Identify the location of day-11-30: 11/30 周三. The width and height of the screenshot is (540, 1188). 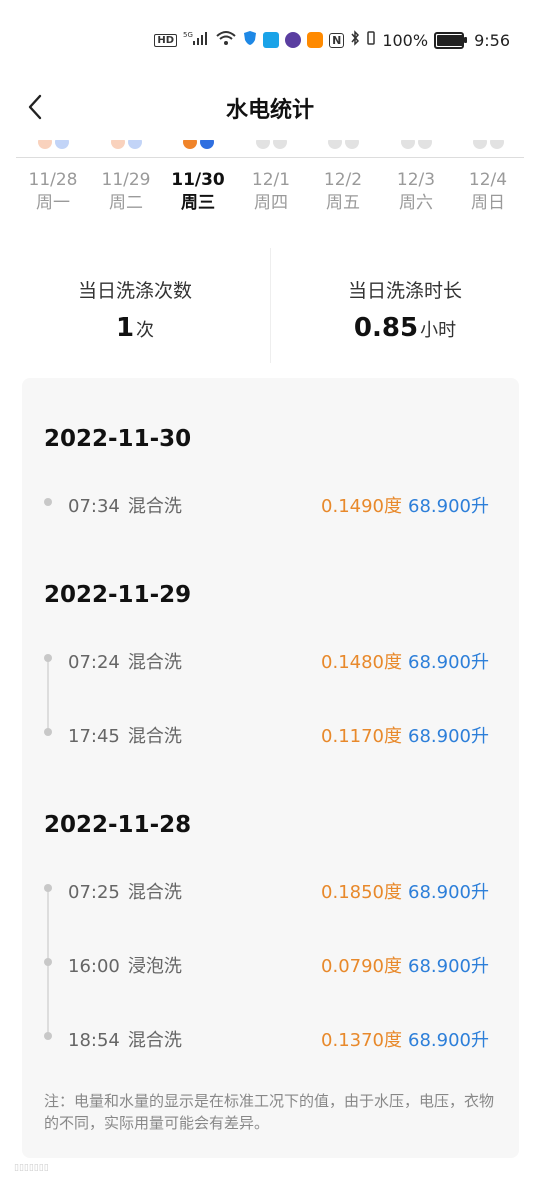
(198, 176).